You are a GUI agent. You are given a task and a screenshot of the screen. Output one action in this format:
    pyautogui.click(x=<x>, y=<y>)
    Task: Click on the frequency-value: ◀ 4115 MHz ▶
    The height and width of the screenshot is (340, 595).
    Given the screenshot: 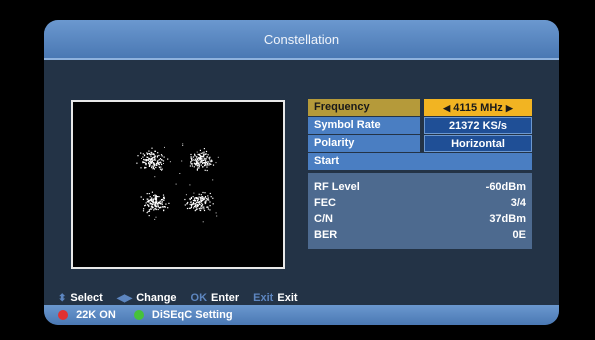 What is the action you would take?
    pyautogui.click(x=478, y=107)
    